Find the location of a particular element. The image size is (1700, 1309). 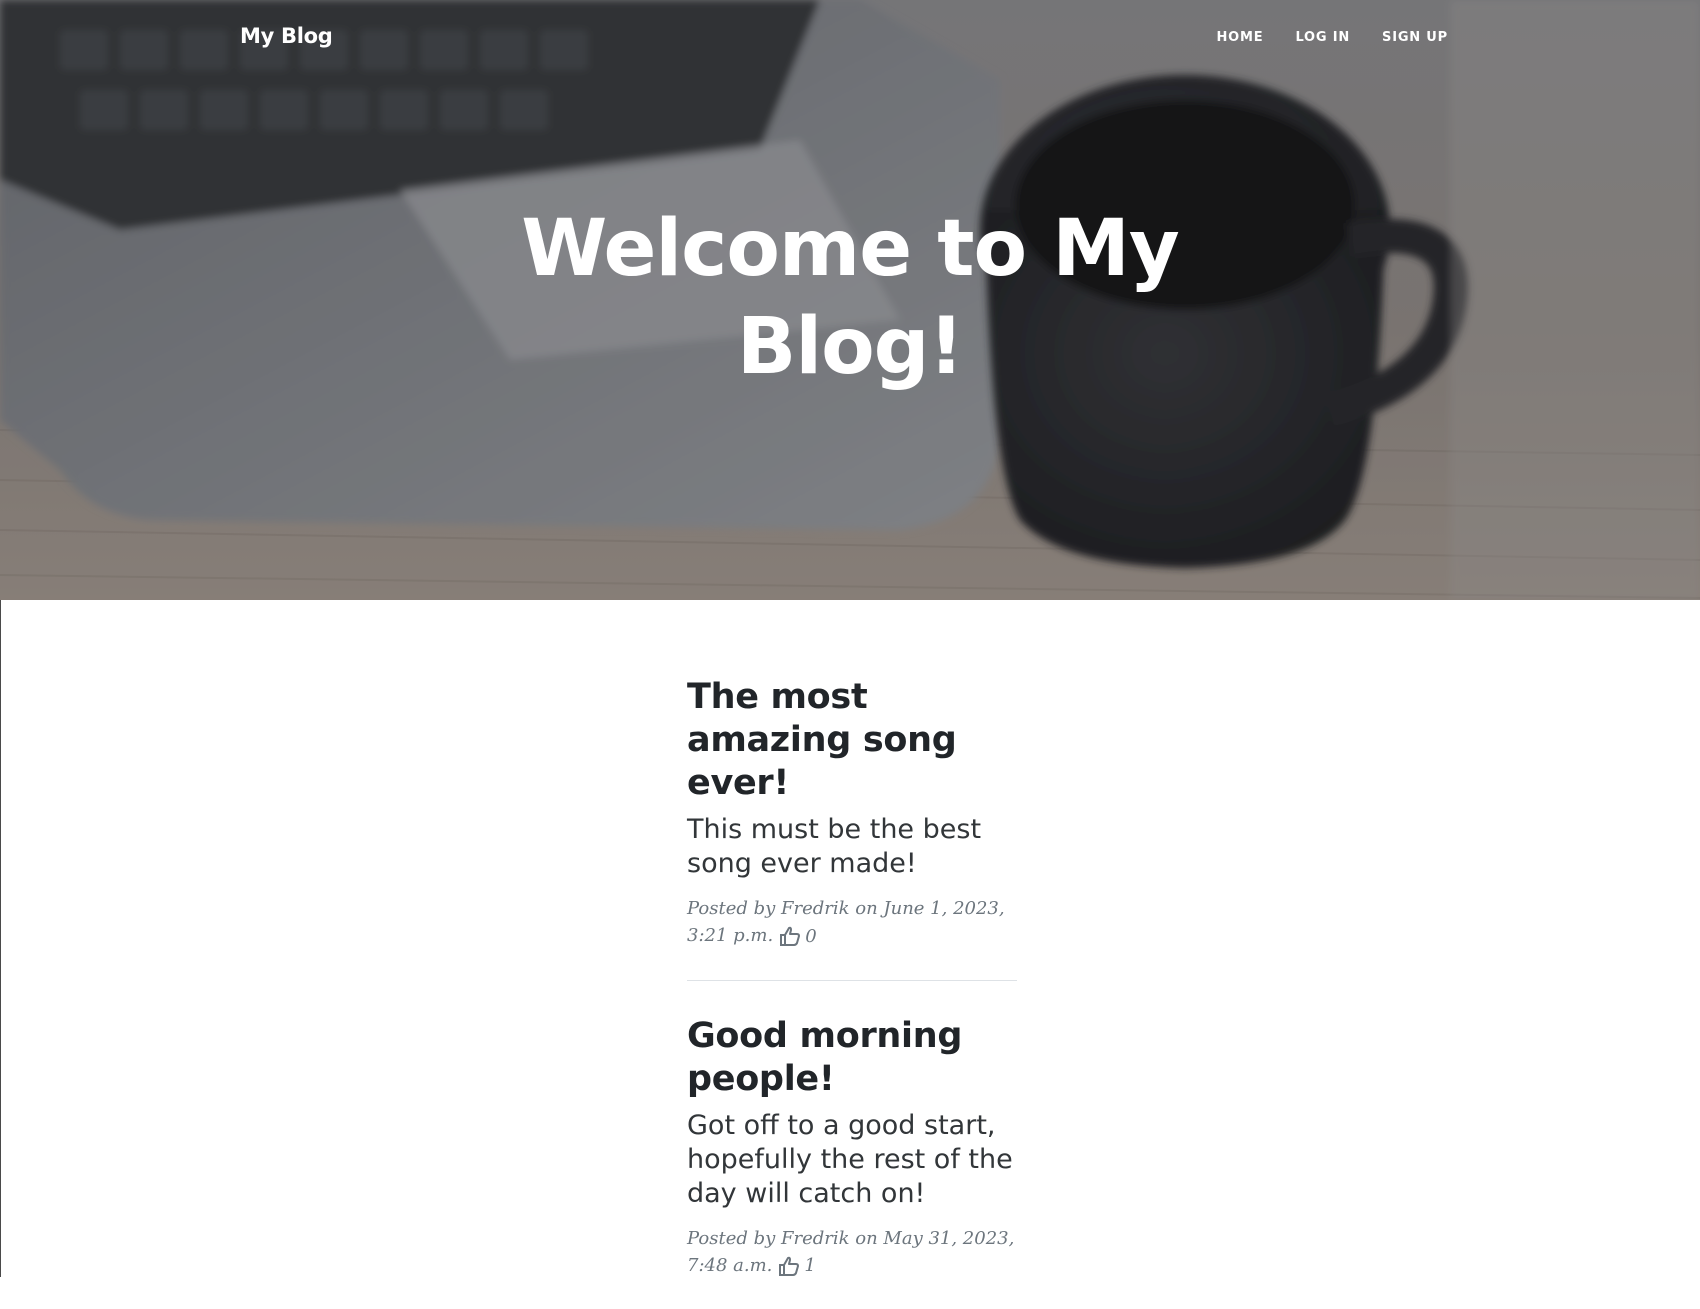

post-title-link: Good morning people! is located at coordinates (852, 1058).